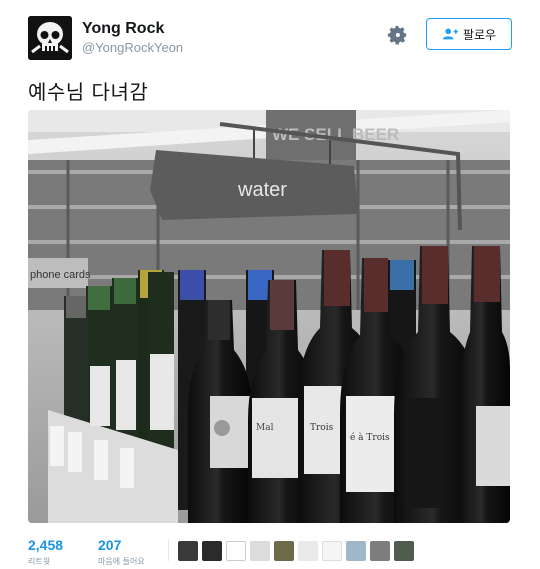 The width and height of the screenshot is (540, 569). Describe the element at coordinates (88, 92) in the screenshot. I see `tweet-text: 예수님 다녀감` at that location.